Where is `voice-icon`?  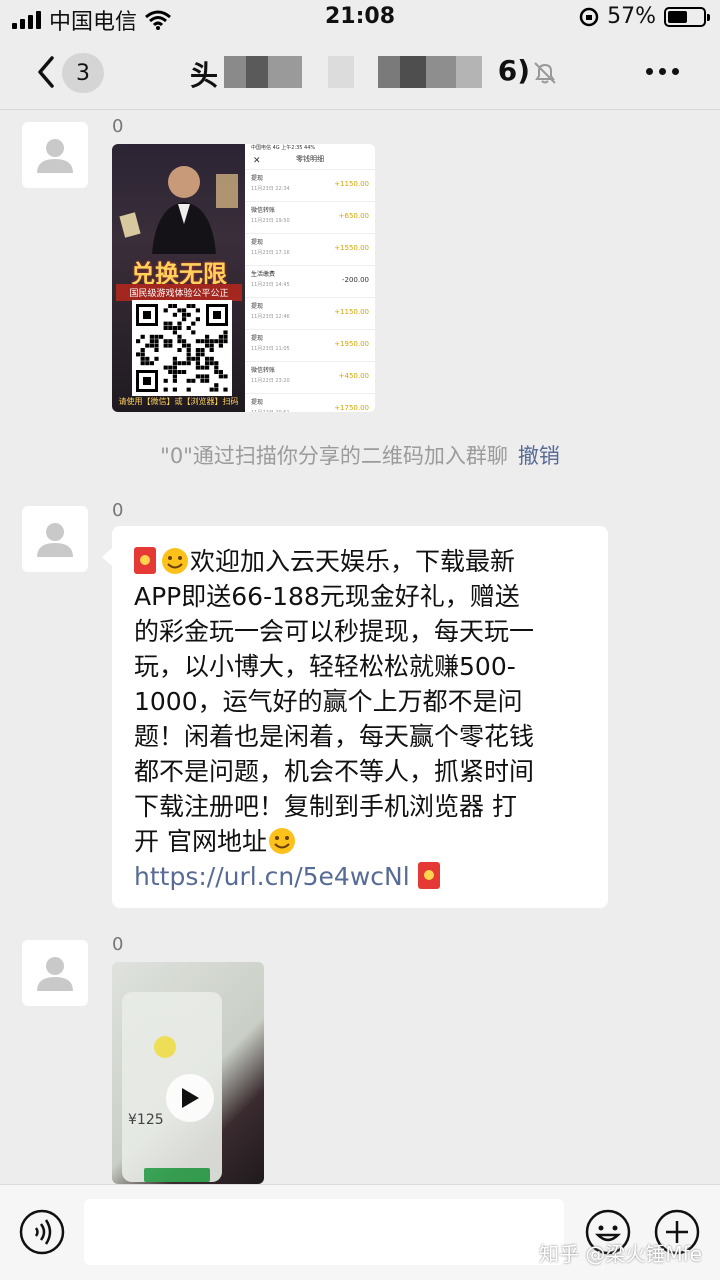
voice-icon is located at coordinates (42, 1232).